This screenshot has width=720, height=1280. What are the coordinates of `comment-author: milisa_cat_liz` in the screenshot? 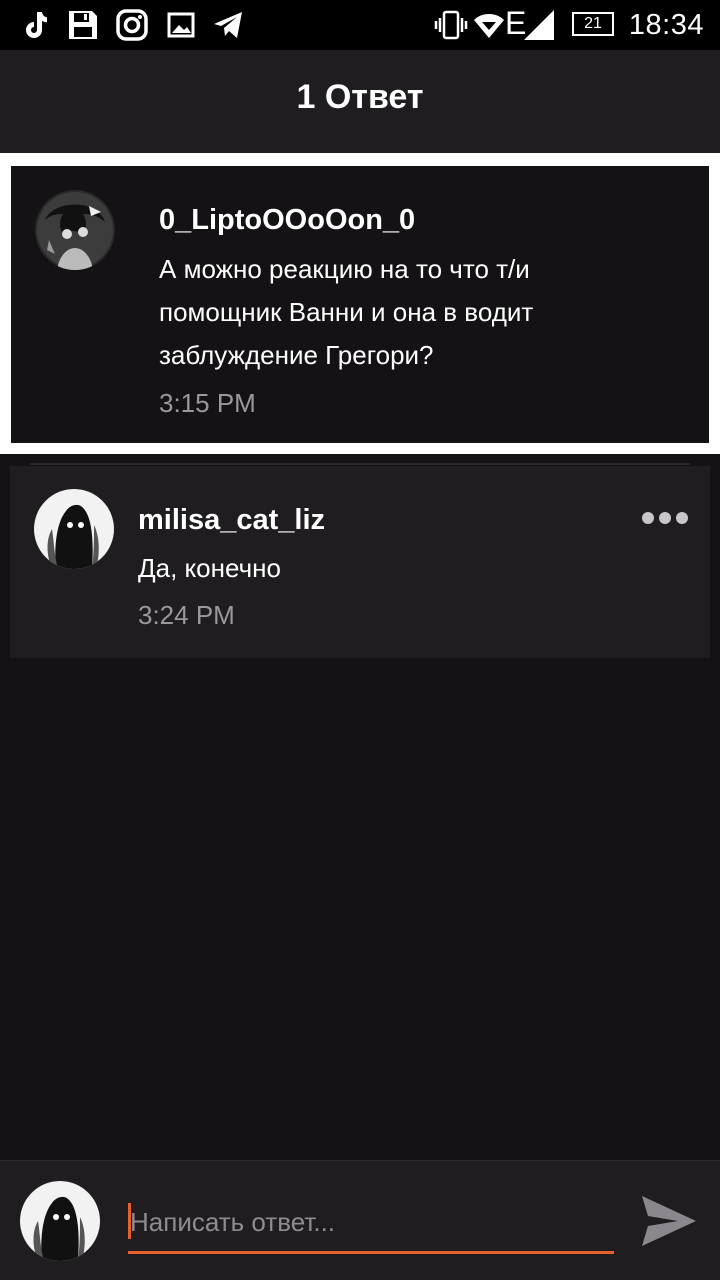 It's located at (231, 520).